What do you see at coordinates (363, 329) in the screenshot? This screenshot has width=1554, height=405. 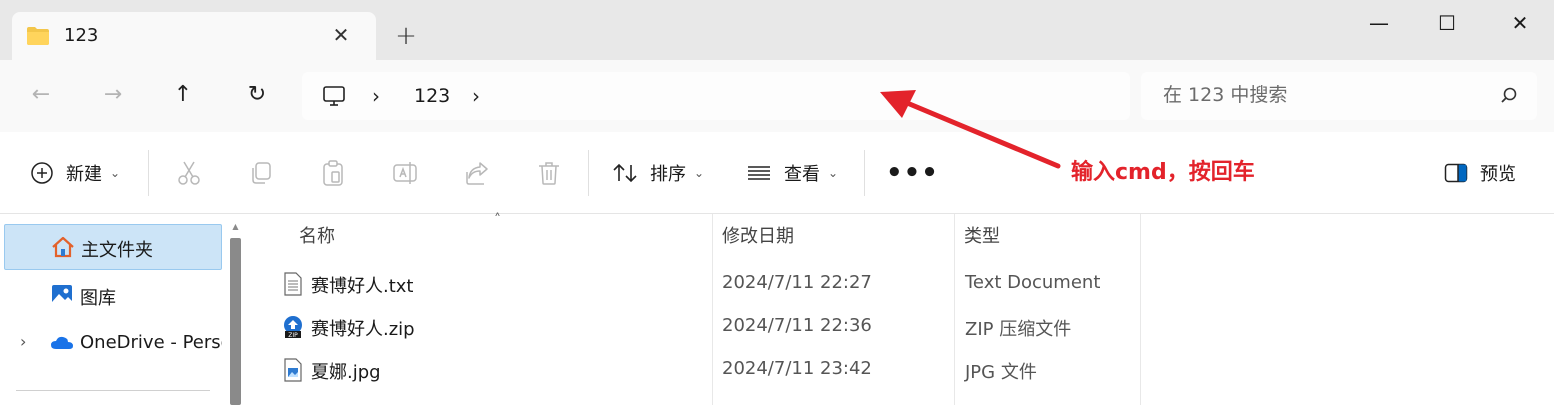 I see `file-name: 赛博好人.zip` at bounding box center [363, 329].